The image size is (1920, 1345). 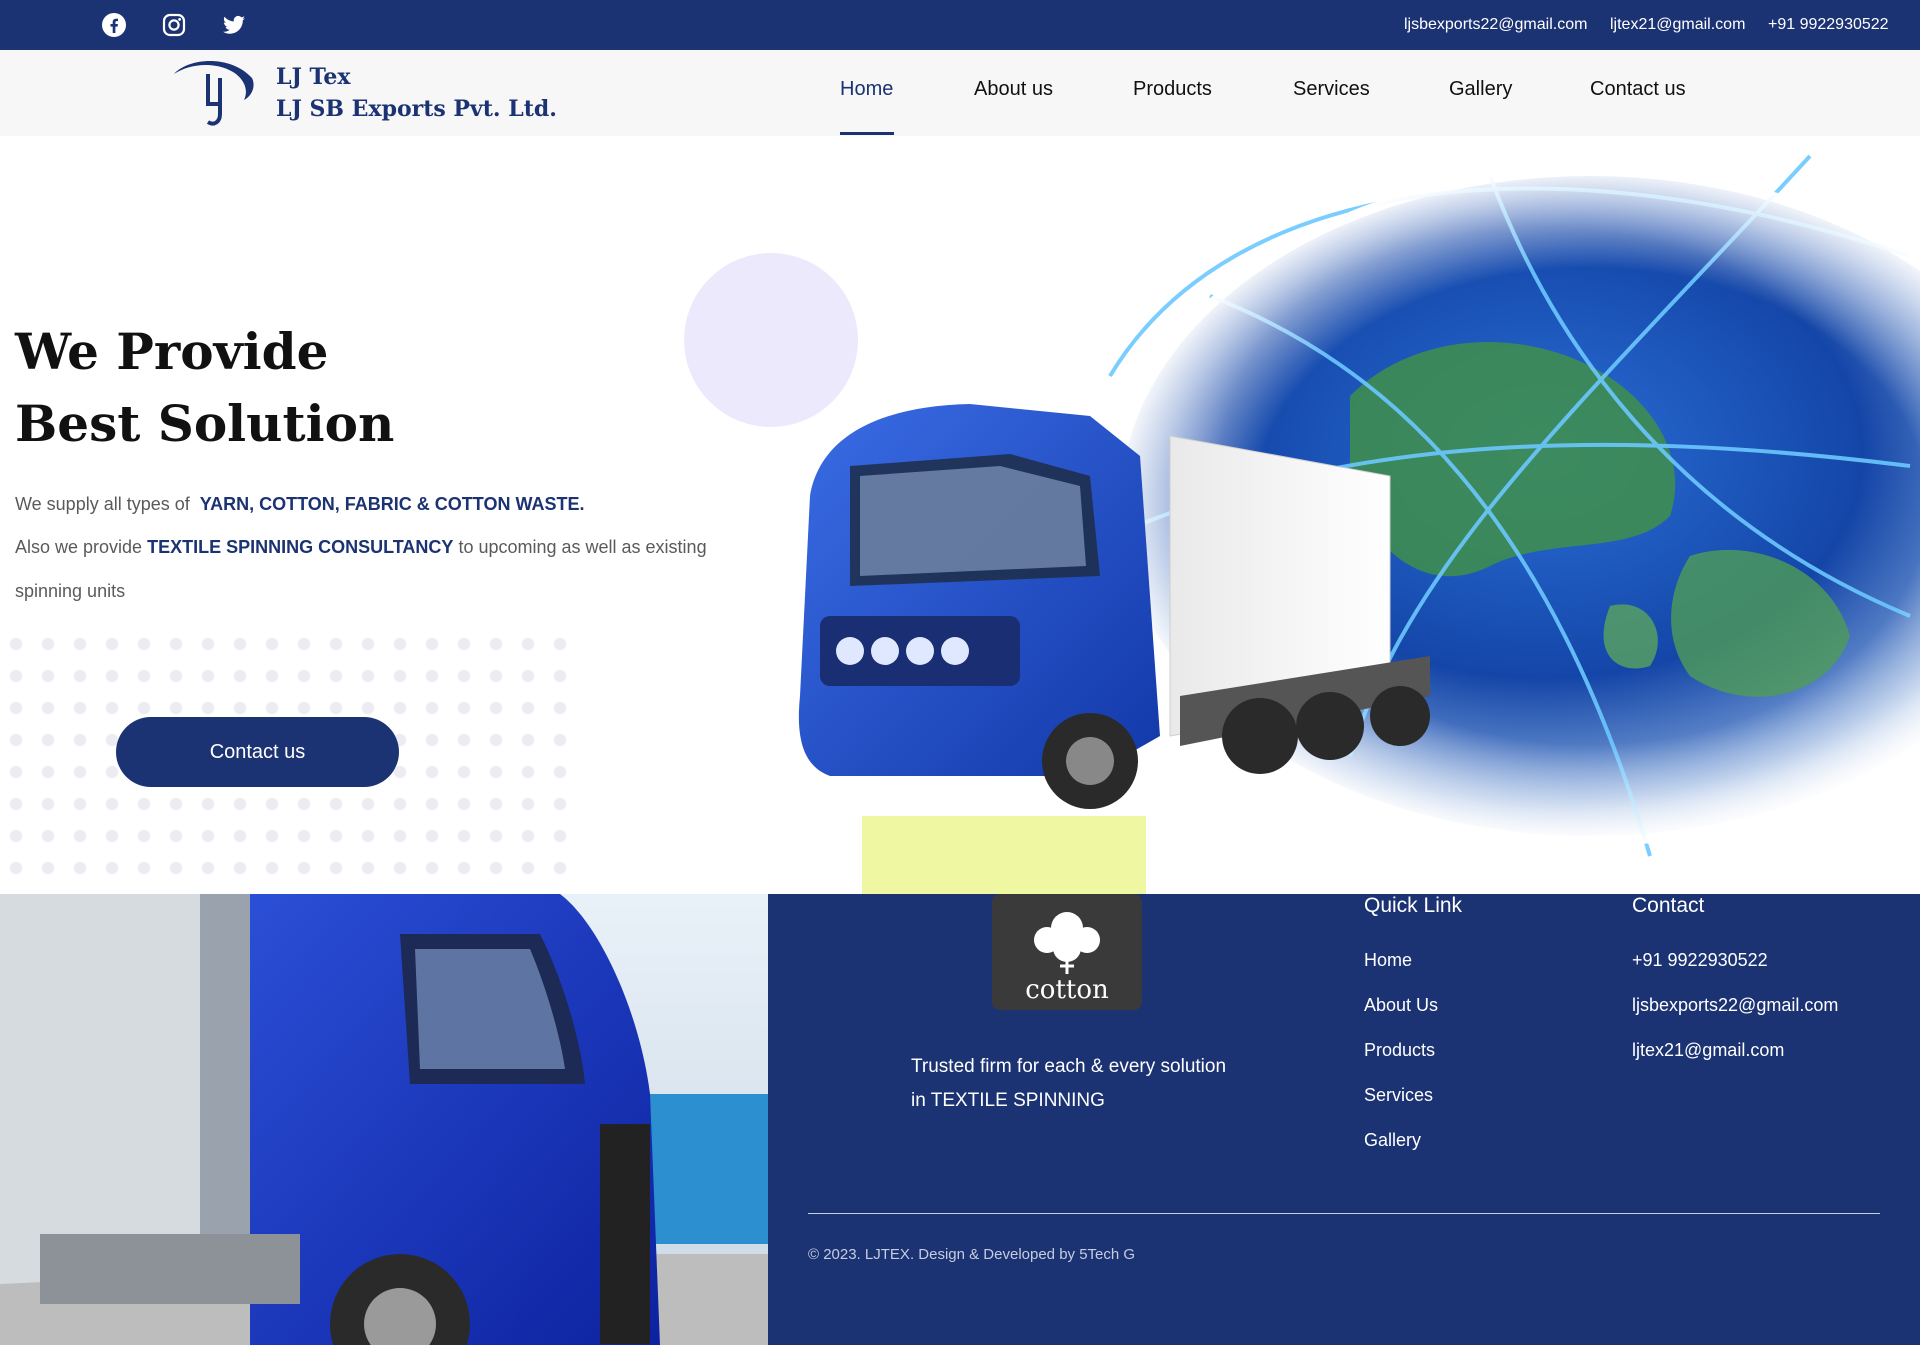 What do you see at coordinates (174, 25) in the screenshot?
I see `instagram-icon` at bounding box center [174, 25].